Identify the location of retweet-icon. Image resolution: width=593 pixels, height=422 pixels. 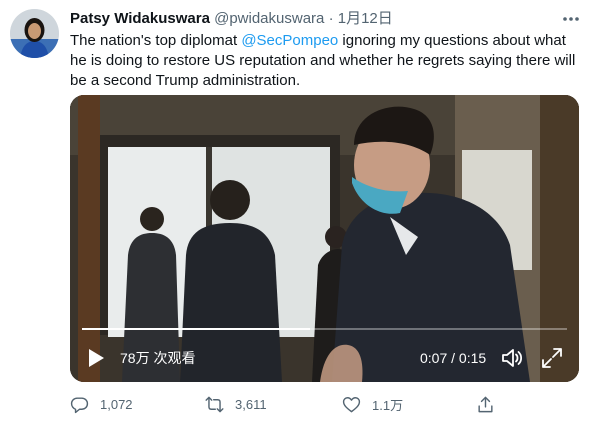
(214, 404).